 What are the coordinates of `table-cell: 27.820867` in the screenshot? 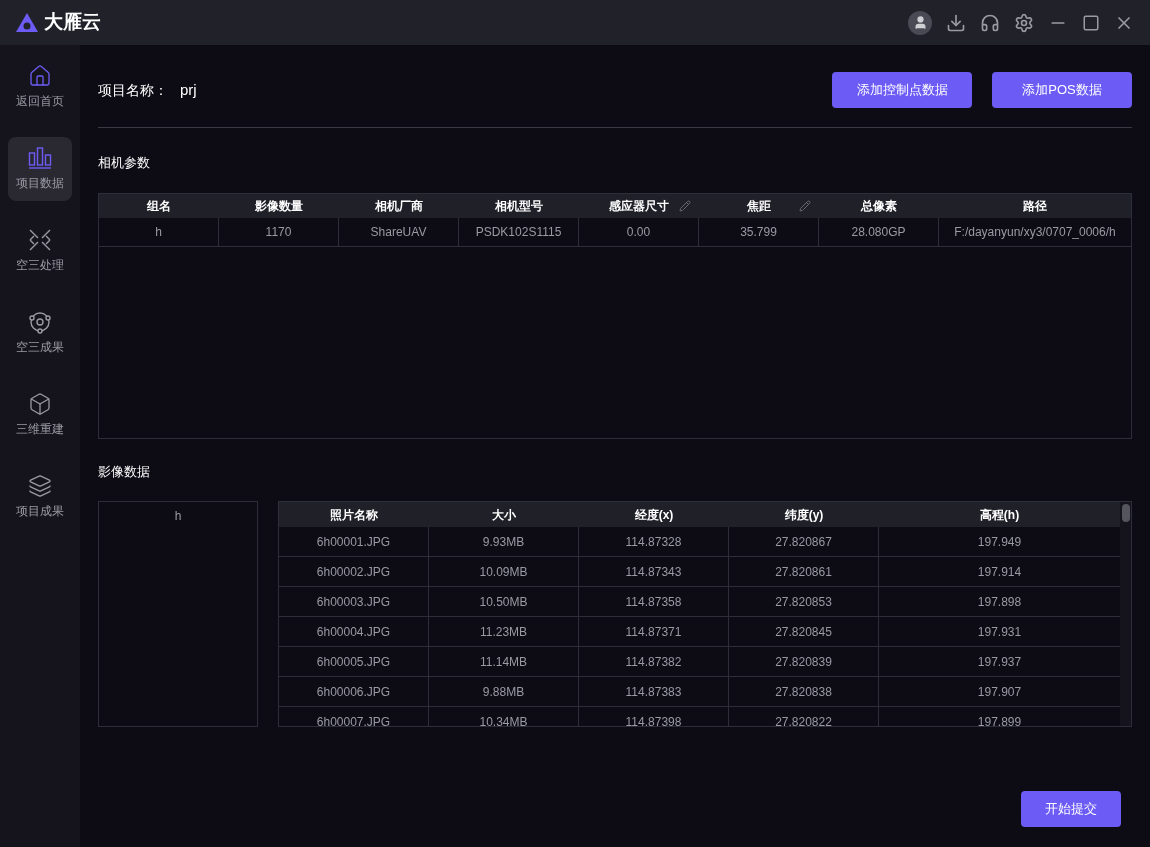 It's located at (804, 541).